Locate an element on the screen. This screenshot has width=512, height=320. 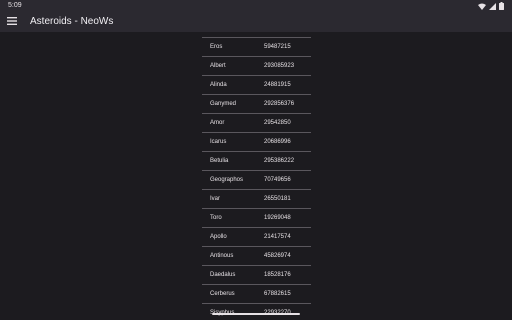
asteroid-value: 67882615 is located at coordinates (277, 294).